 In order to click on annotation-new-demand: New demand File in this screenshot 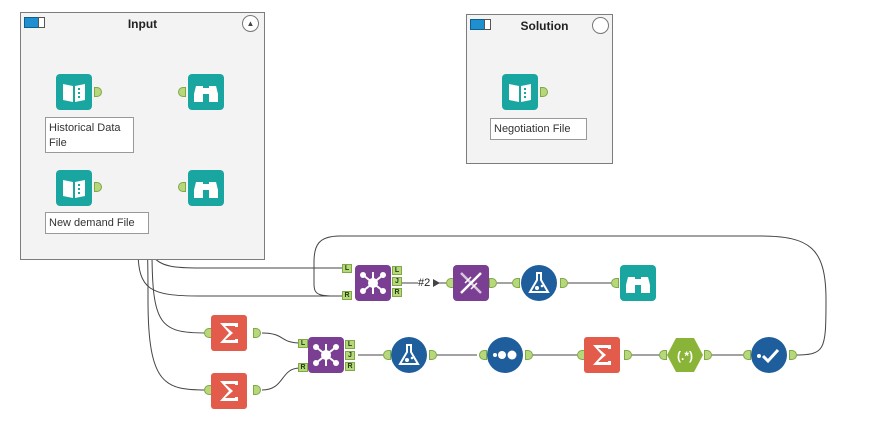, I will do `click(97, 223)`.